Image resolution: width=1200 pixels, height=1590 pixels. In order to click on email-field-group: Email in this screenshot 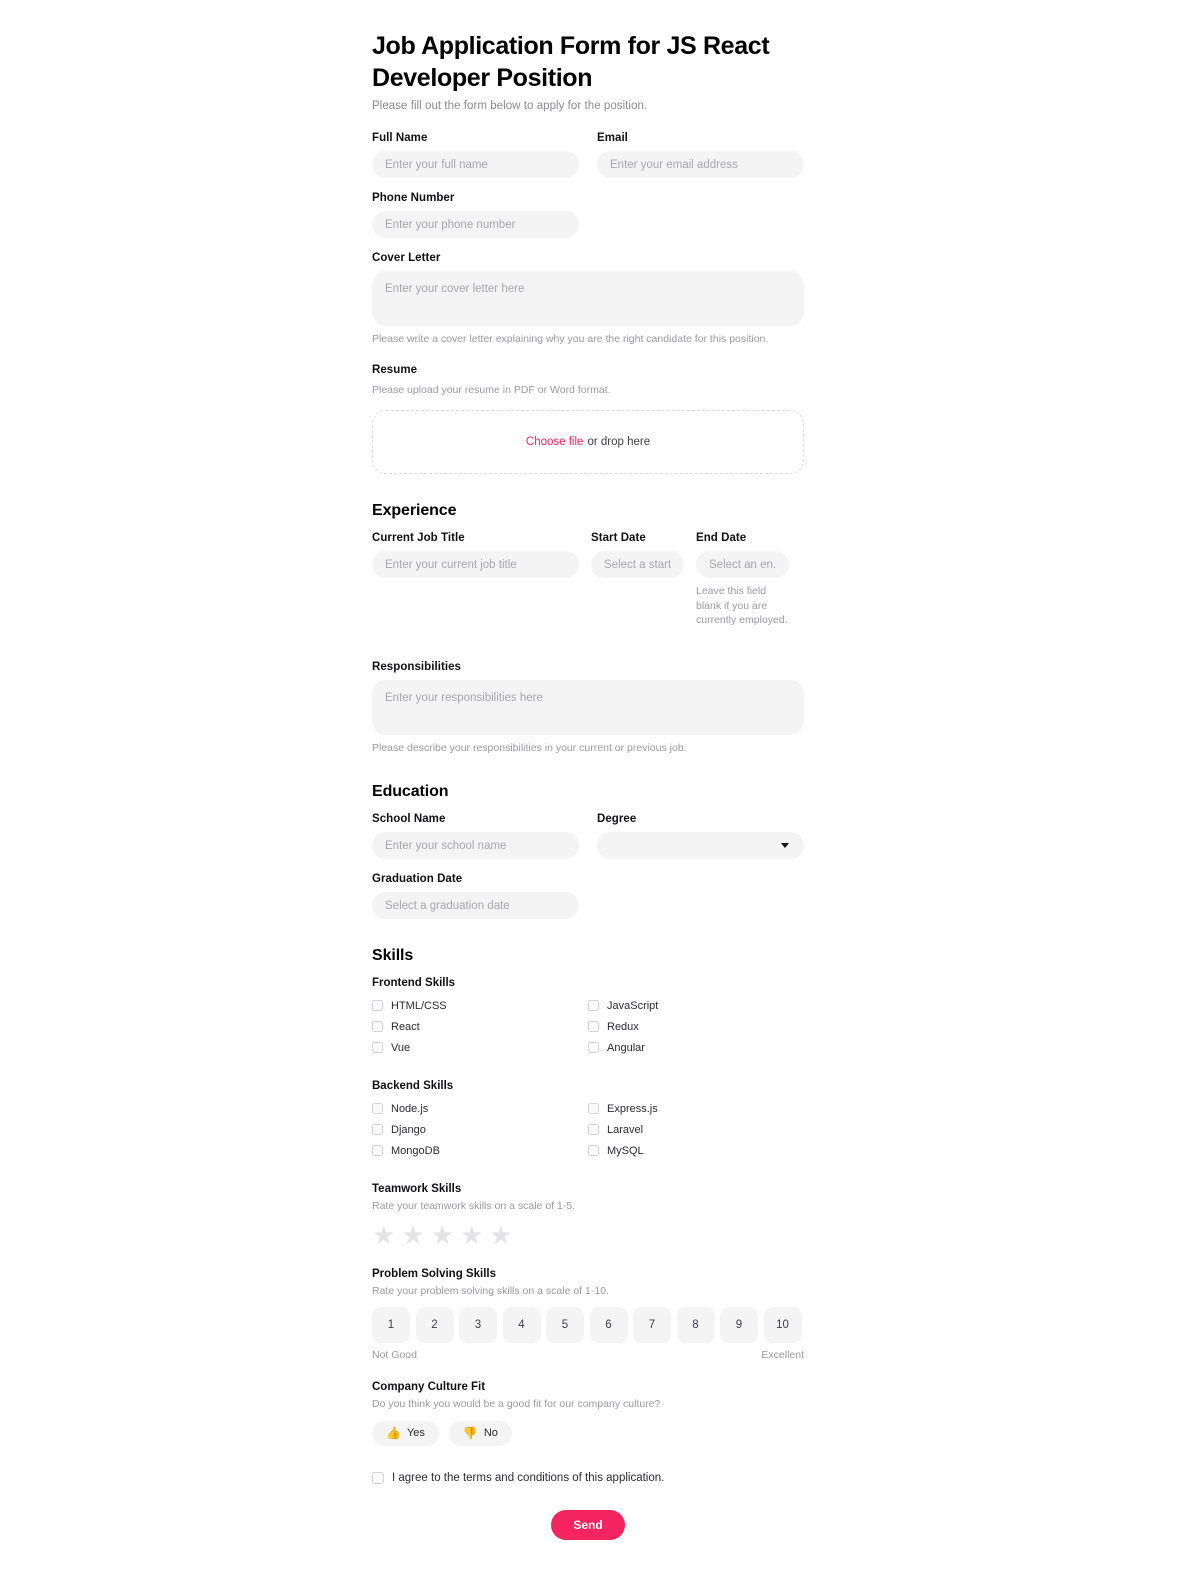, I will do `click(700, 155)`.